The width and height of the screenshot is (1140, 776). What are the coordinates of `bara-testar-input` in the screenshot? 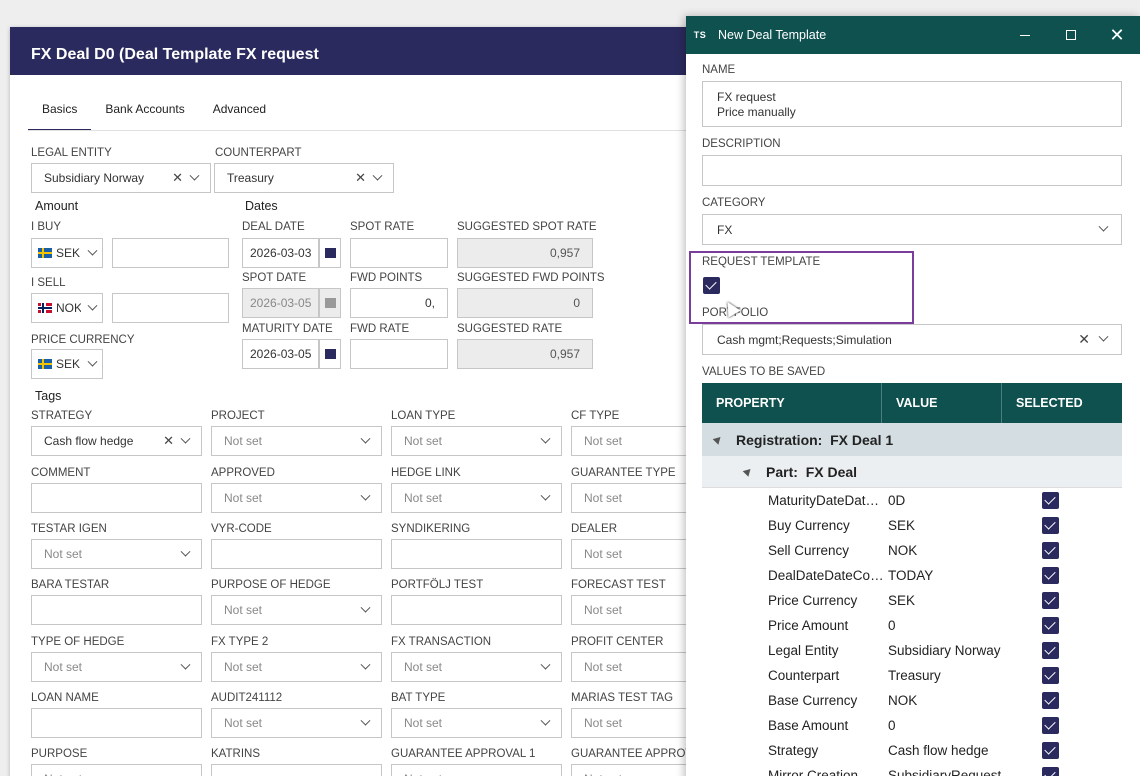 It's located at (116, 610).